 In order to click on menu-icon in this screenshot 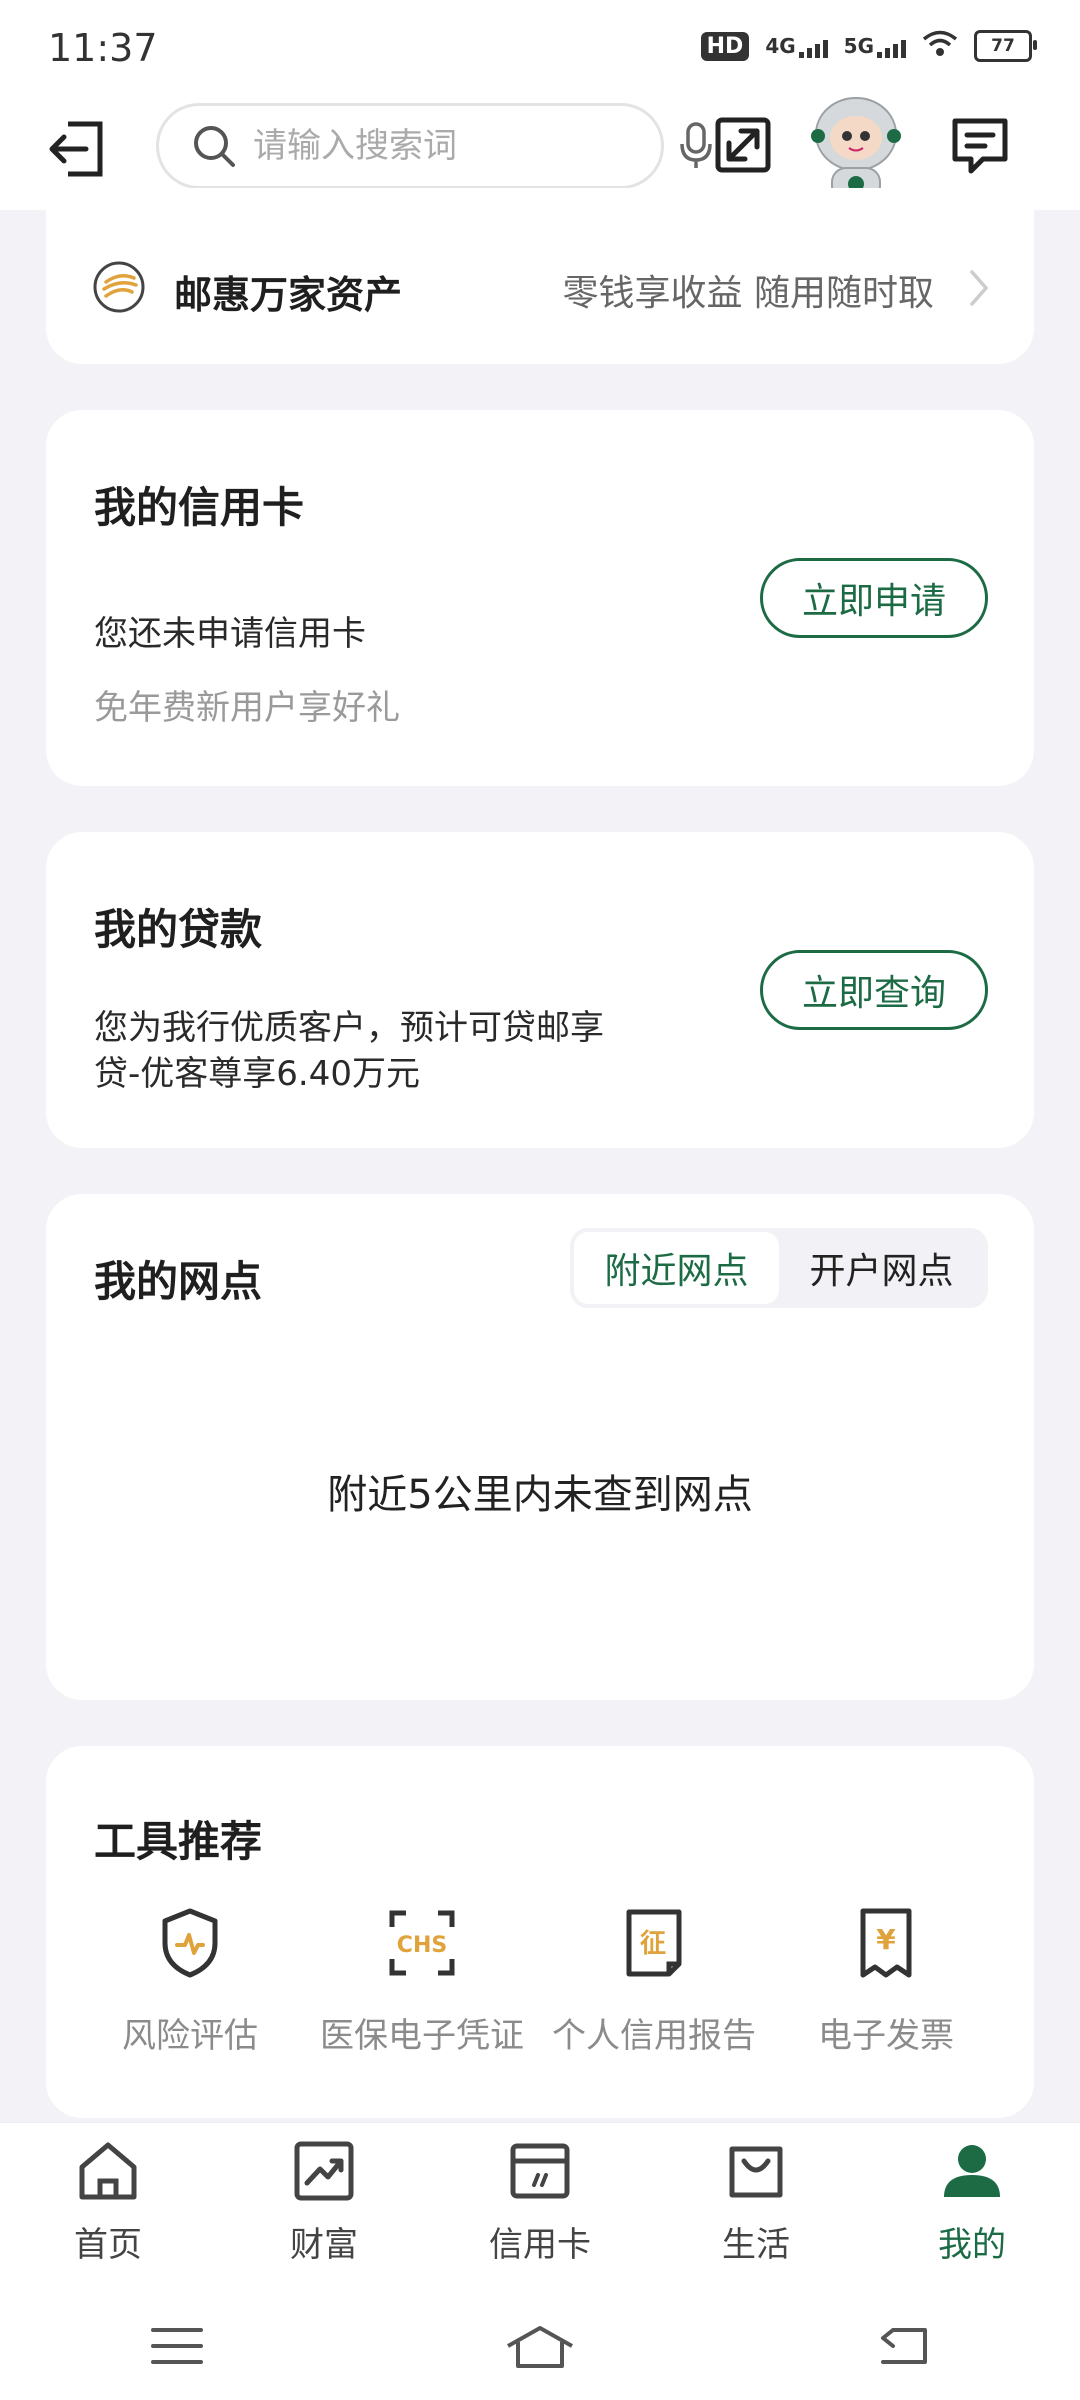, I will do `click(177, 2348)`.